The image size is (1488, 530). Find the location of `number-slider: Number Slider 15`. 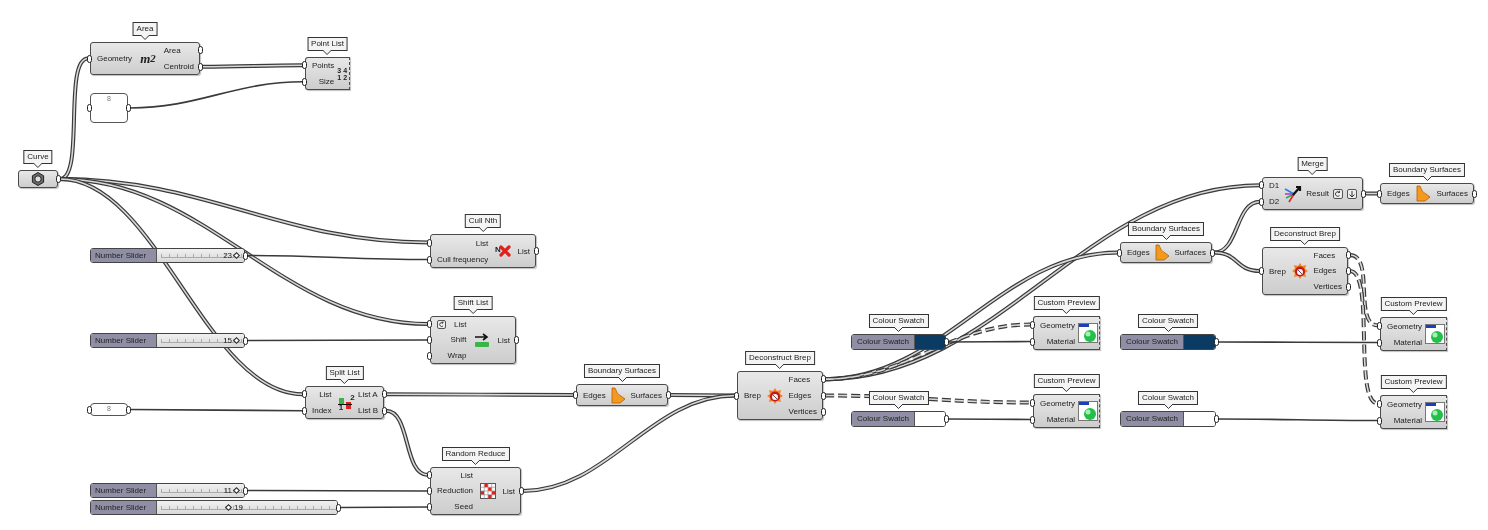

number-slider: Number Slider 15 is located at coordinates (167, 340).